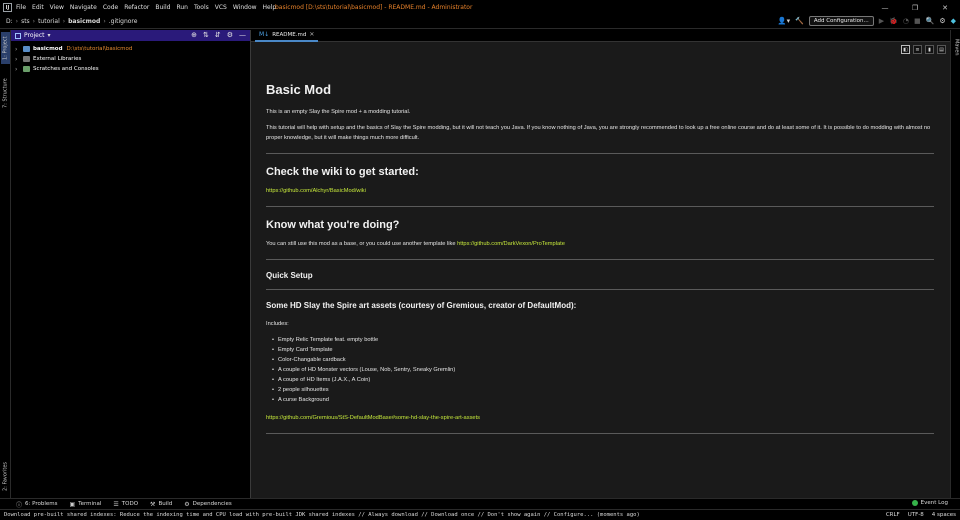  I want to click on menu-window: Window, so click(245, 7).